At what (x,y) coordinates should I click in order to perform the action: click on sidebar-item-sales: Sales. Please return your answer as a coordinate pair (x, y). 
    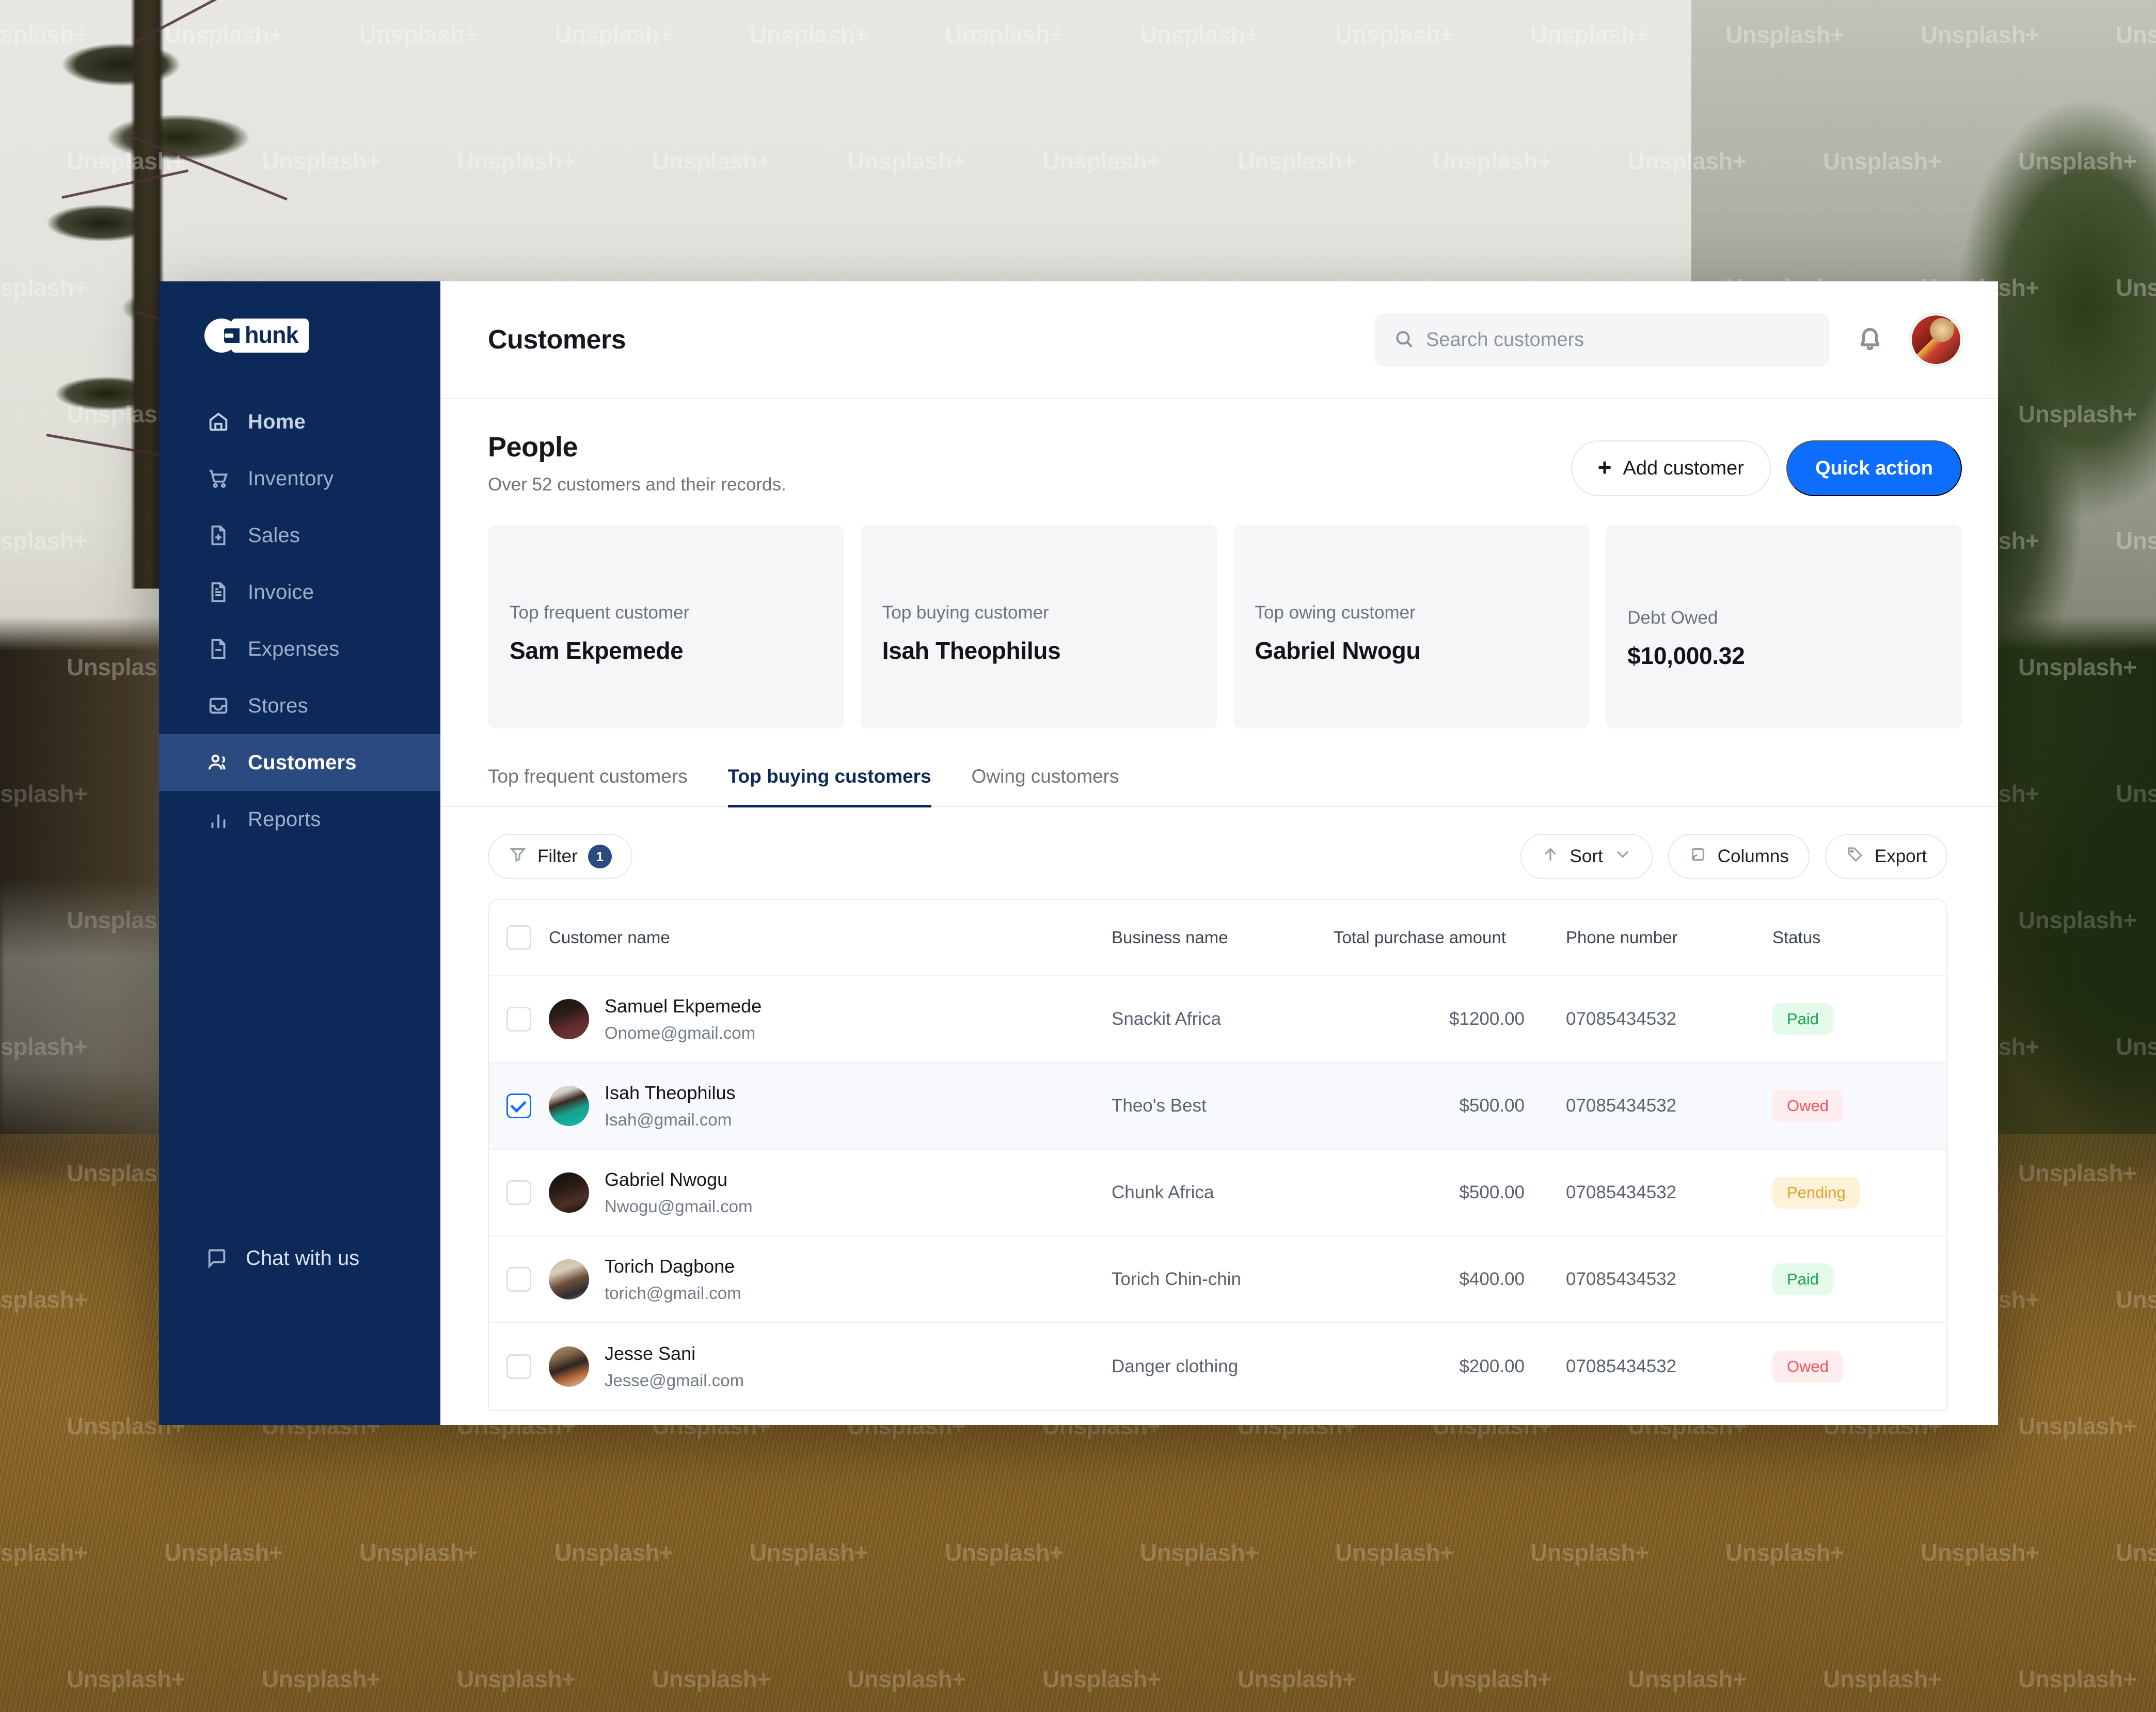
    Looking at the image, I should click on (299, 535).